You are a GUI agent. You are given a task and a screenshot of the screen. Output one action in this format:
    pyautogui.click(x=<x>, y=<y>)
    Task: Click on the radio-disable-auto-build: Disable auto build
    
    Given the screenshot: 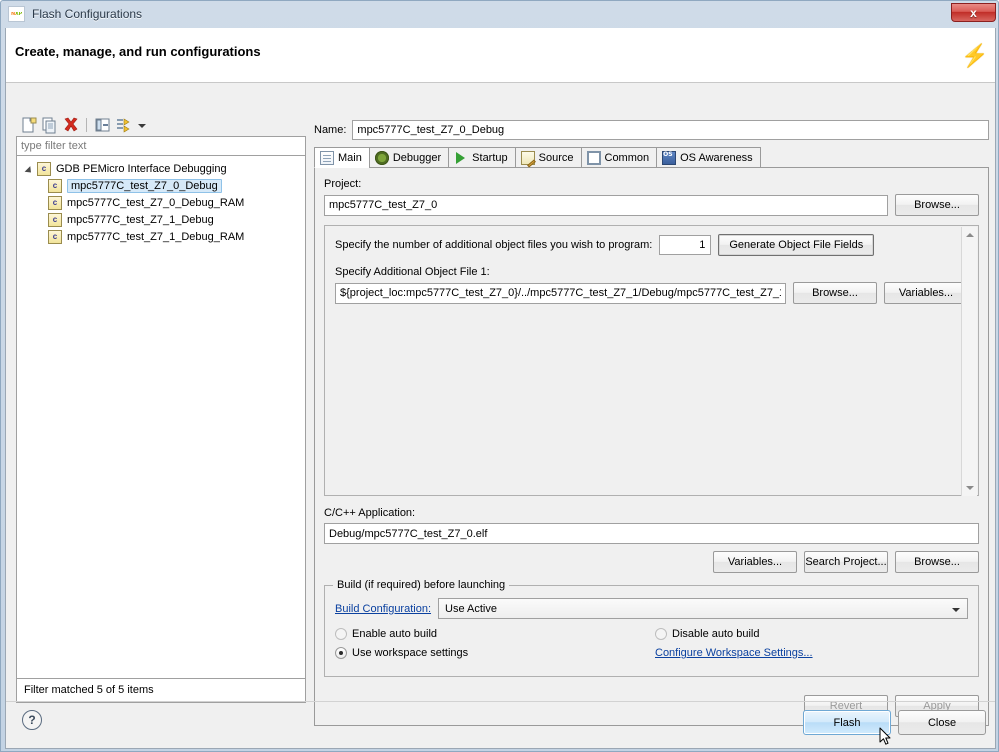 What is the action you would take?
    pyautogui.click(x=811, y=634)
    